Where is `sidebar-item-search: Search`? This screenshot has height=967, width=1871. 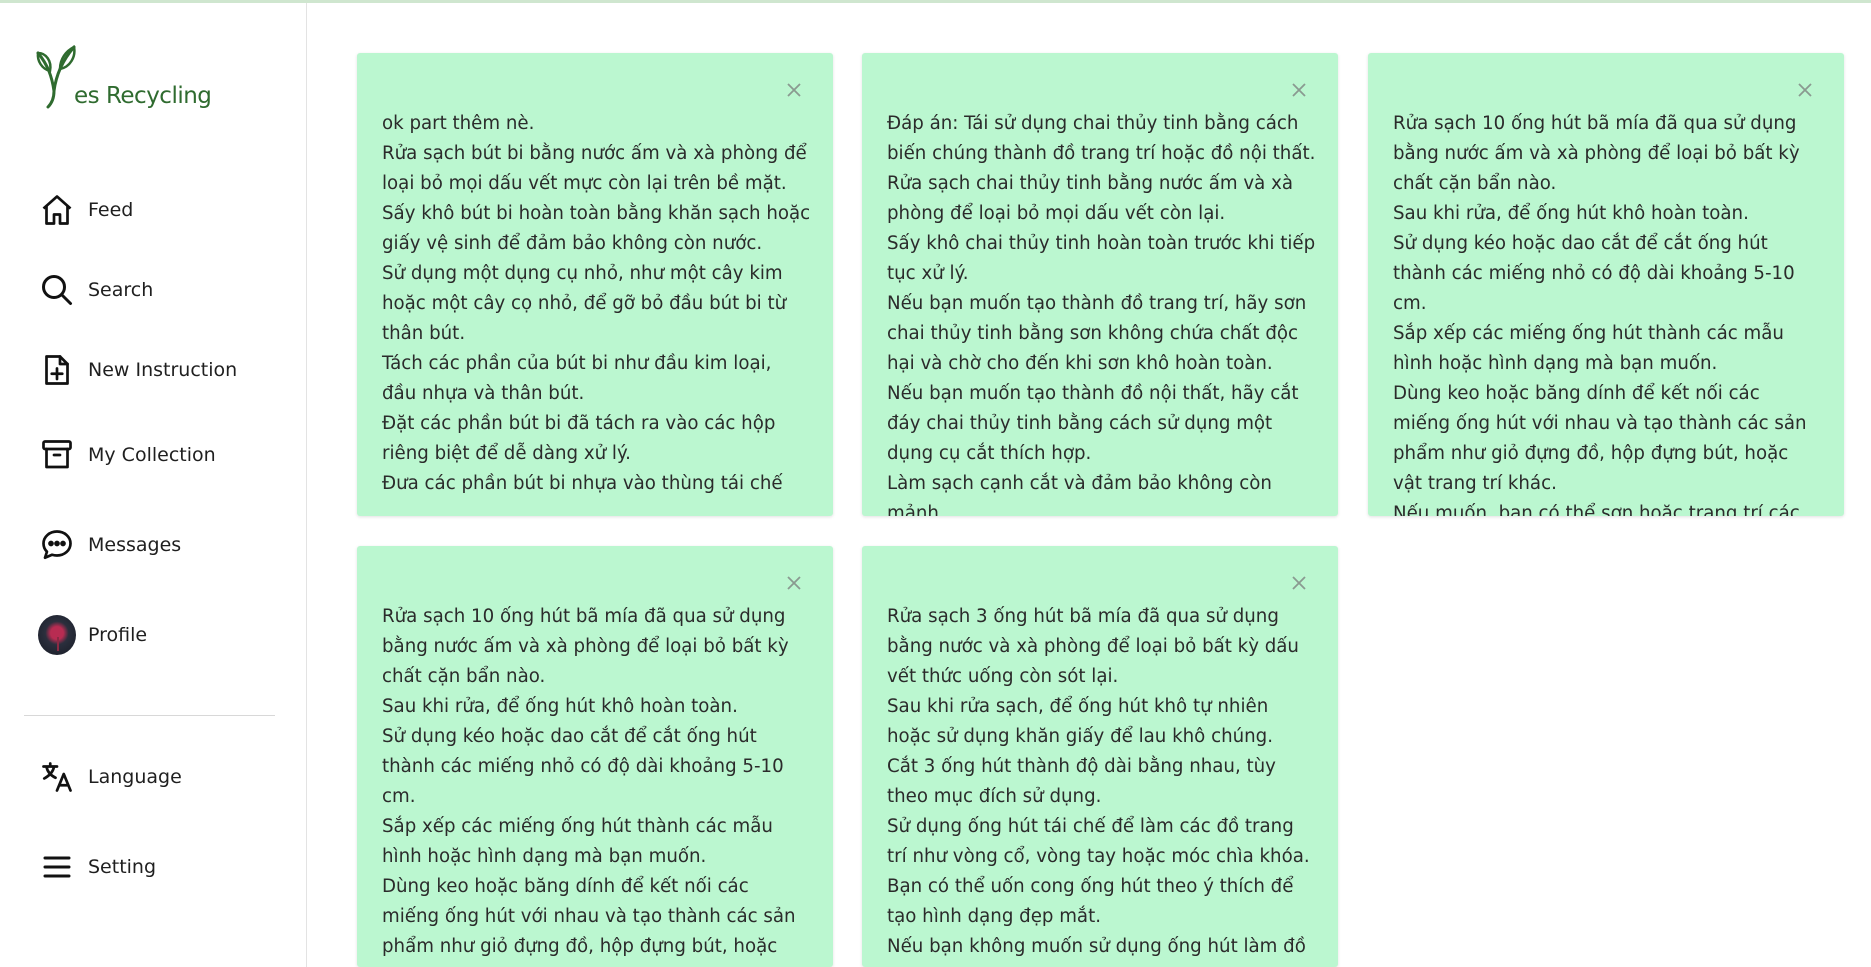 sidebar-item-search: Search is located at coordinates (95, 290).